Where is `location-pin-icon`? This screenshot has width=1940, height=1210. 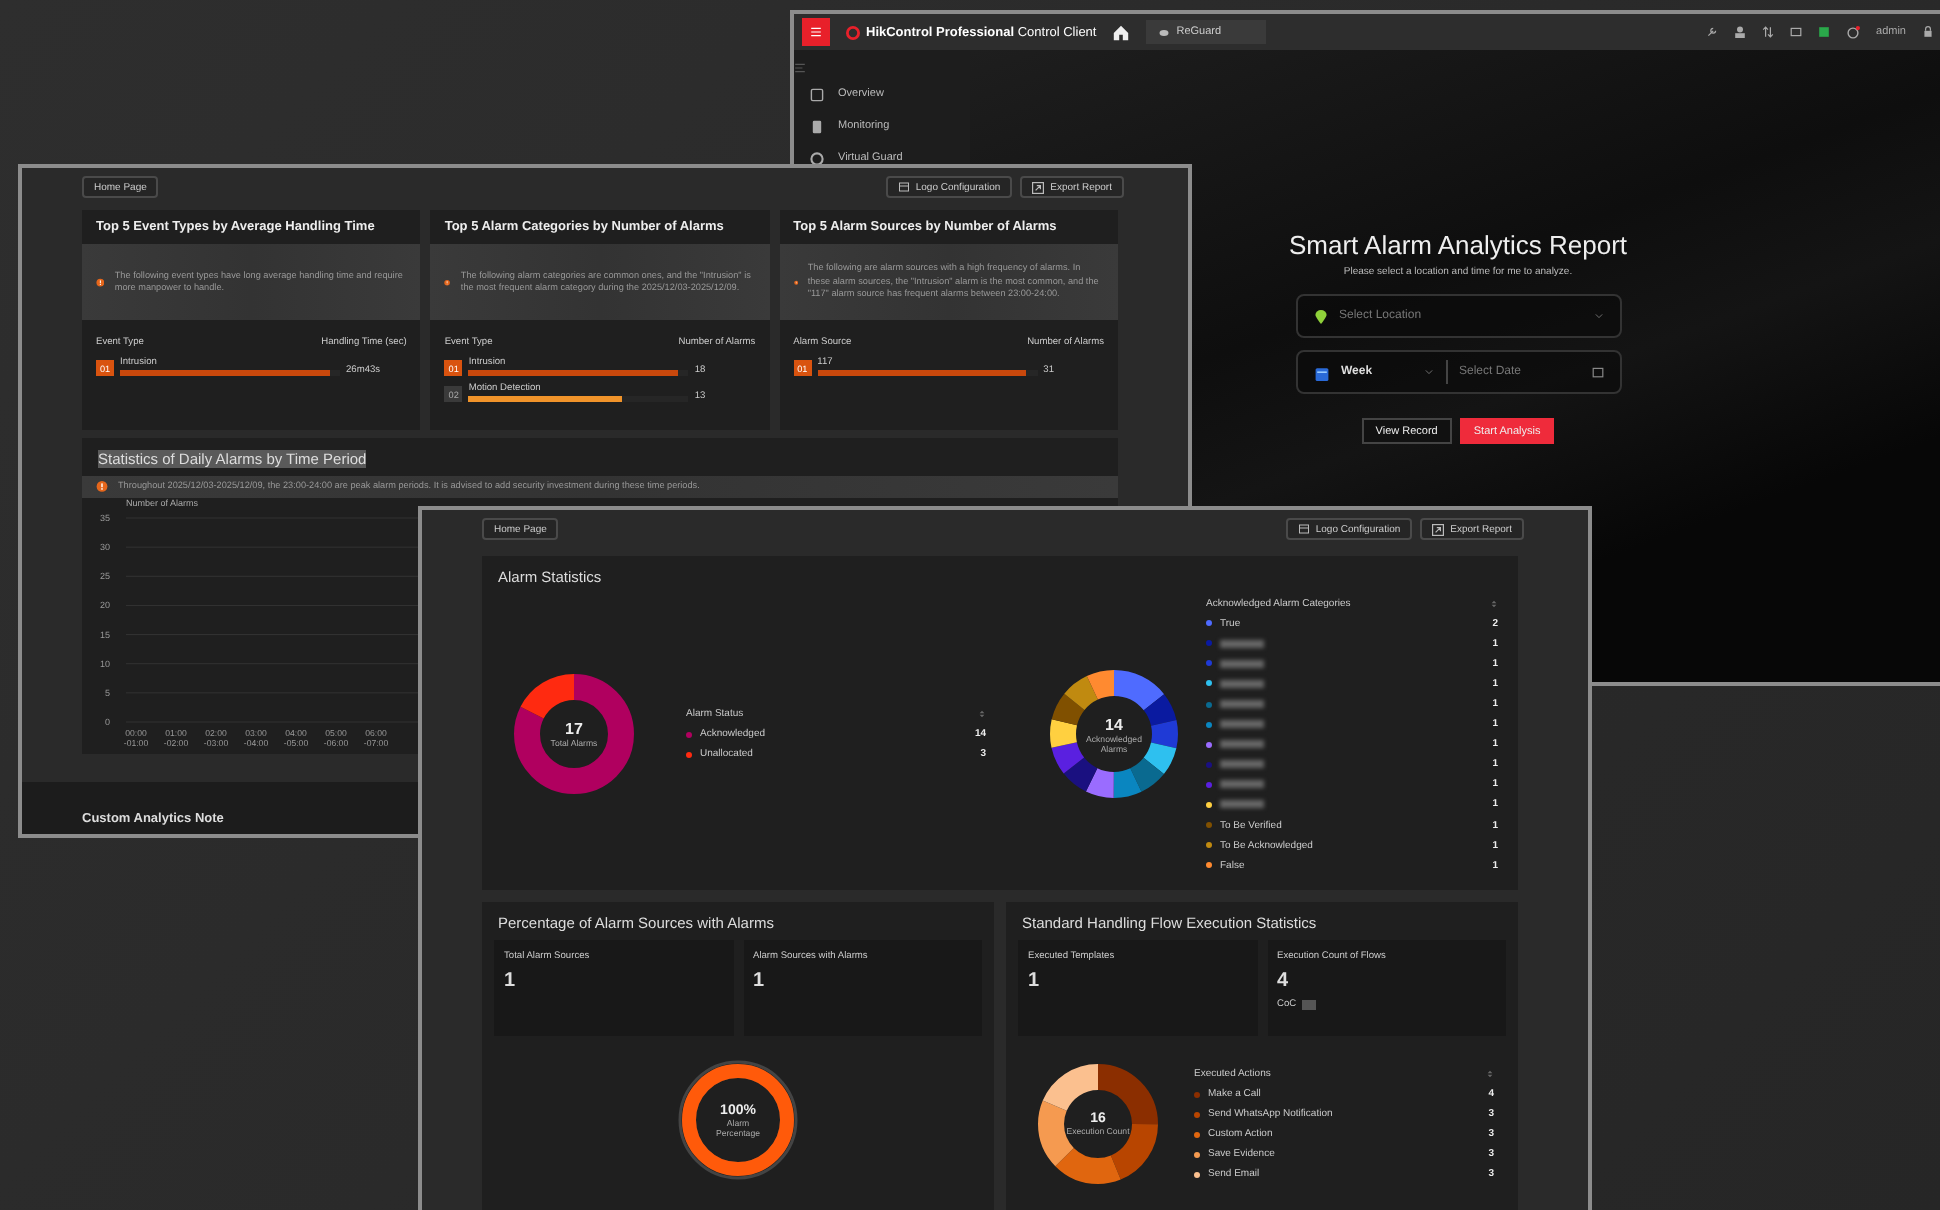
location-pin-icon is located at coordinates (1320, 316).